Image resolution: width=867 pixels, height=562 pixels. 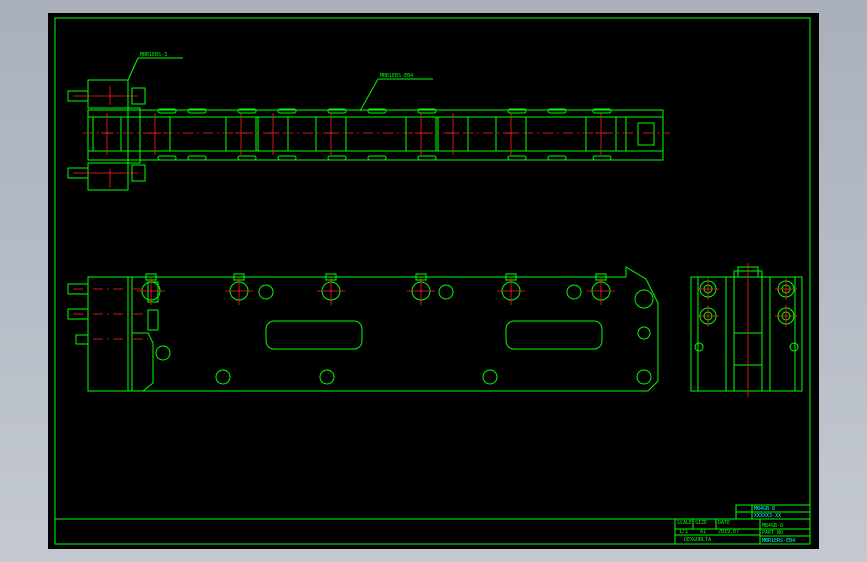 What do you see at coordinates (697, 540) in the screenshot?
I see `tb-company: DEXGORLTA` at bounding box center [697, 540].